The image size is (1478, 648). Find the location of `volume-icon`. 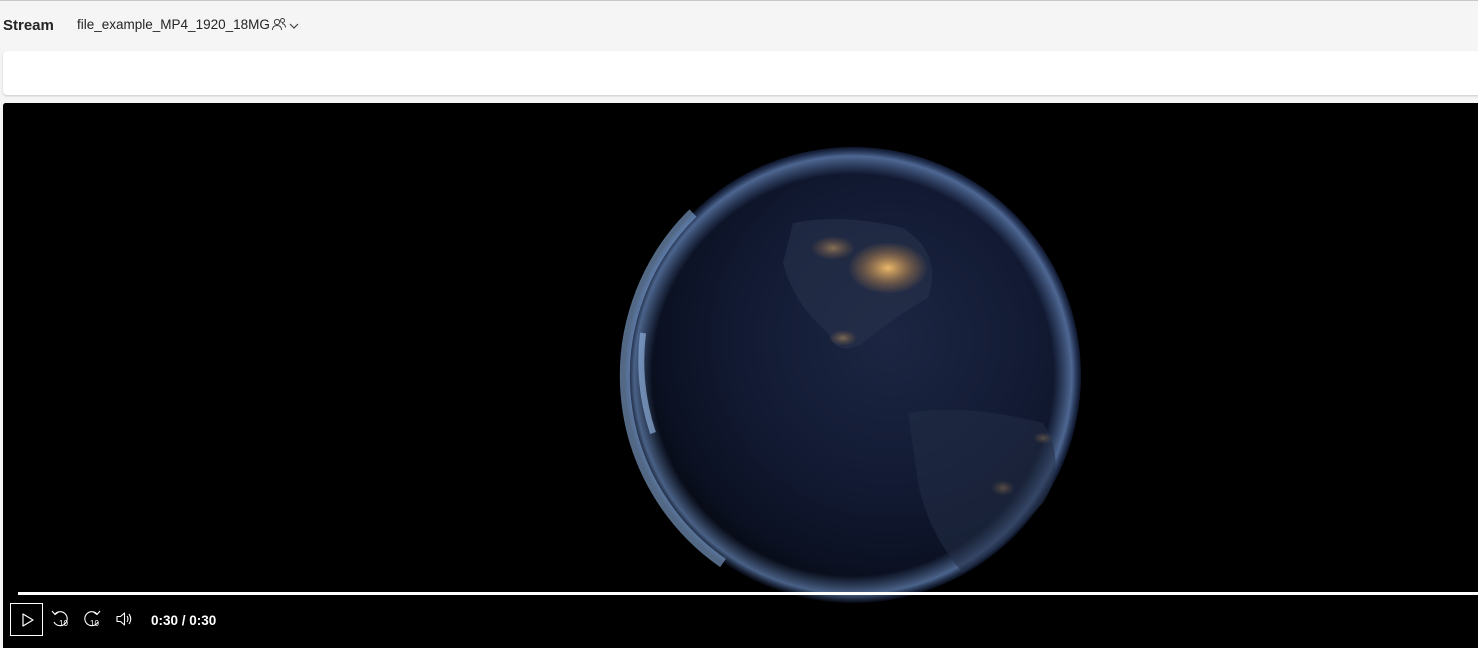

volume-icon is located at coordinates (124, 619).